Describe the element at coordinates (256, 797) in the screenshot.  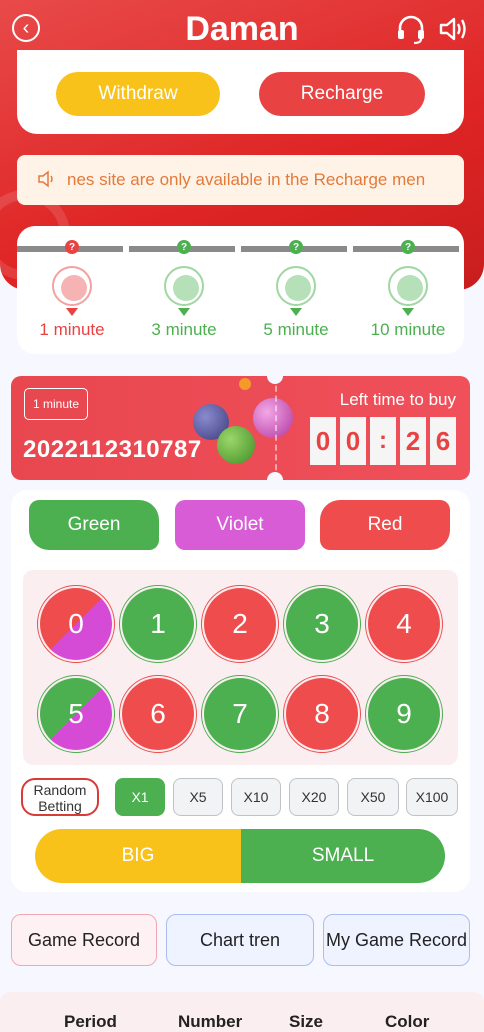
I see `multiplier-x10: X10` at that location.